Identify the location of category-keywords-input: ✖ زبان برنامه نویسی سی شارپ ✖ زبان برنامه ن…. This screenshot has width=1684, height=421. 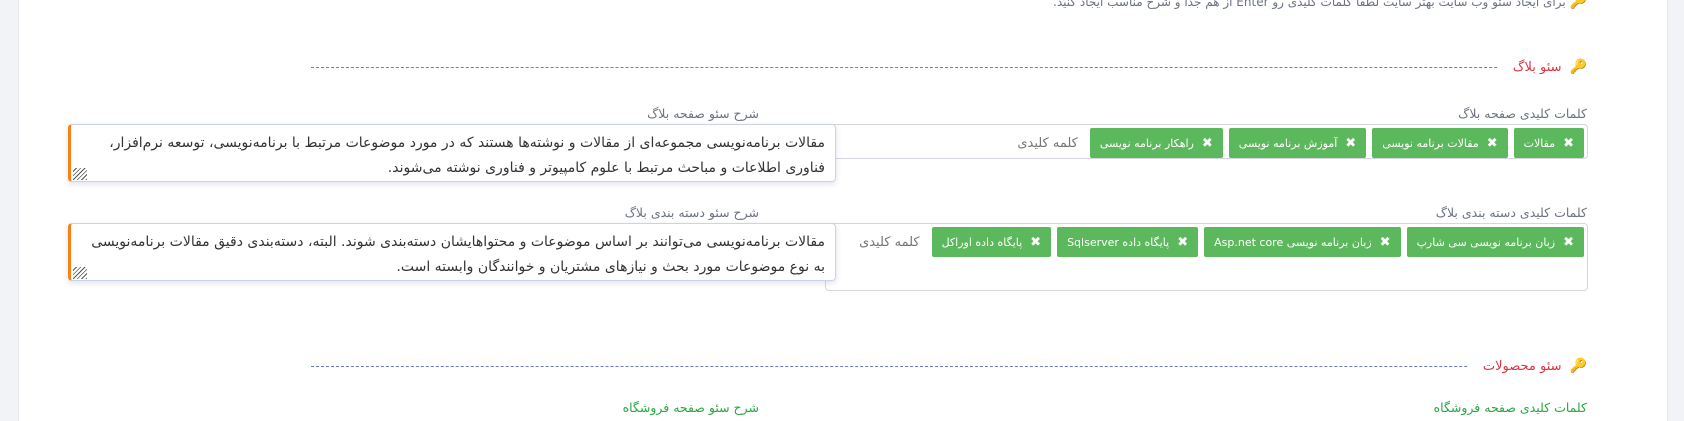
(1206, 257).